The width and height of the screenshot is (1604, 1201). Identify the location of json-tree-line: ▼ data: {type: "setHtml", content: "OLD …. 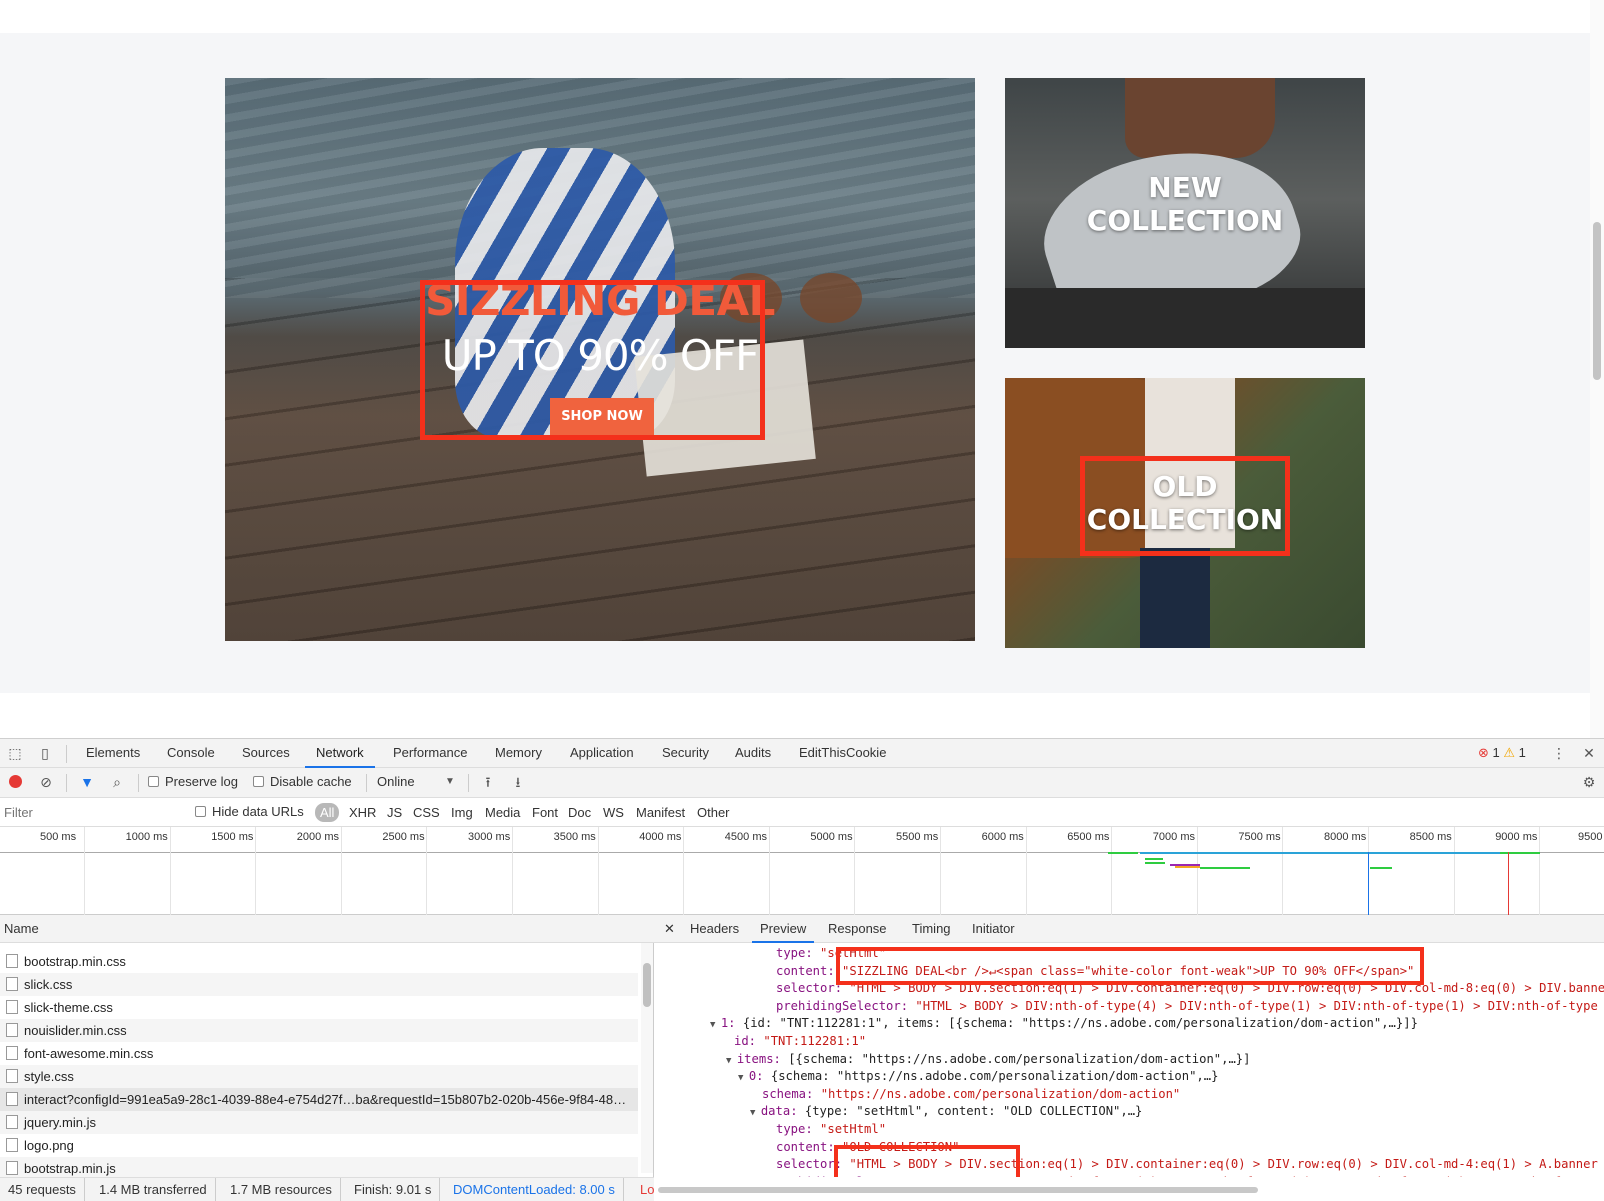
(946, 1111).